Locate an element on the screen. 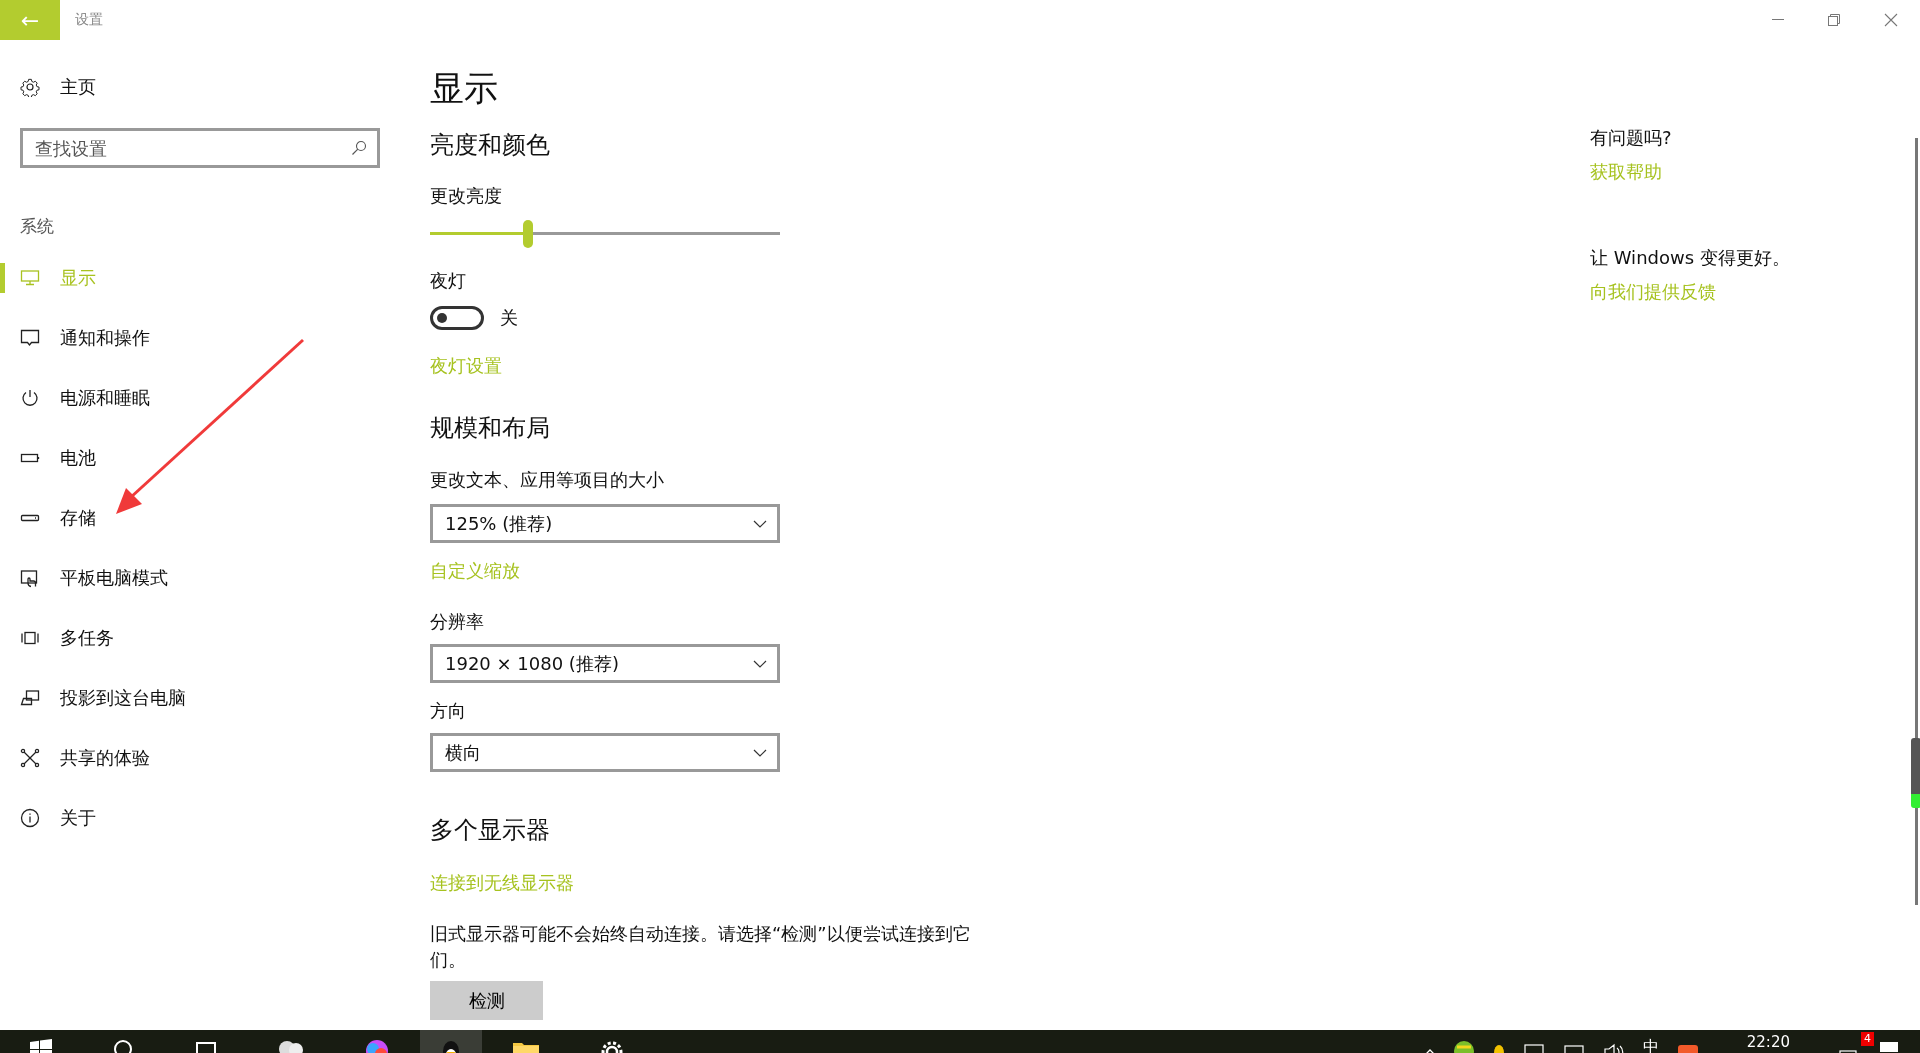 The image size is (1920, 1053). power-icon is located at coordinates (30, 398).